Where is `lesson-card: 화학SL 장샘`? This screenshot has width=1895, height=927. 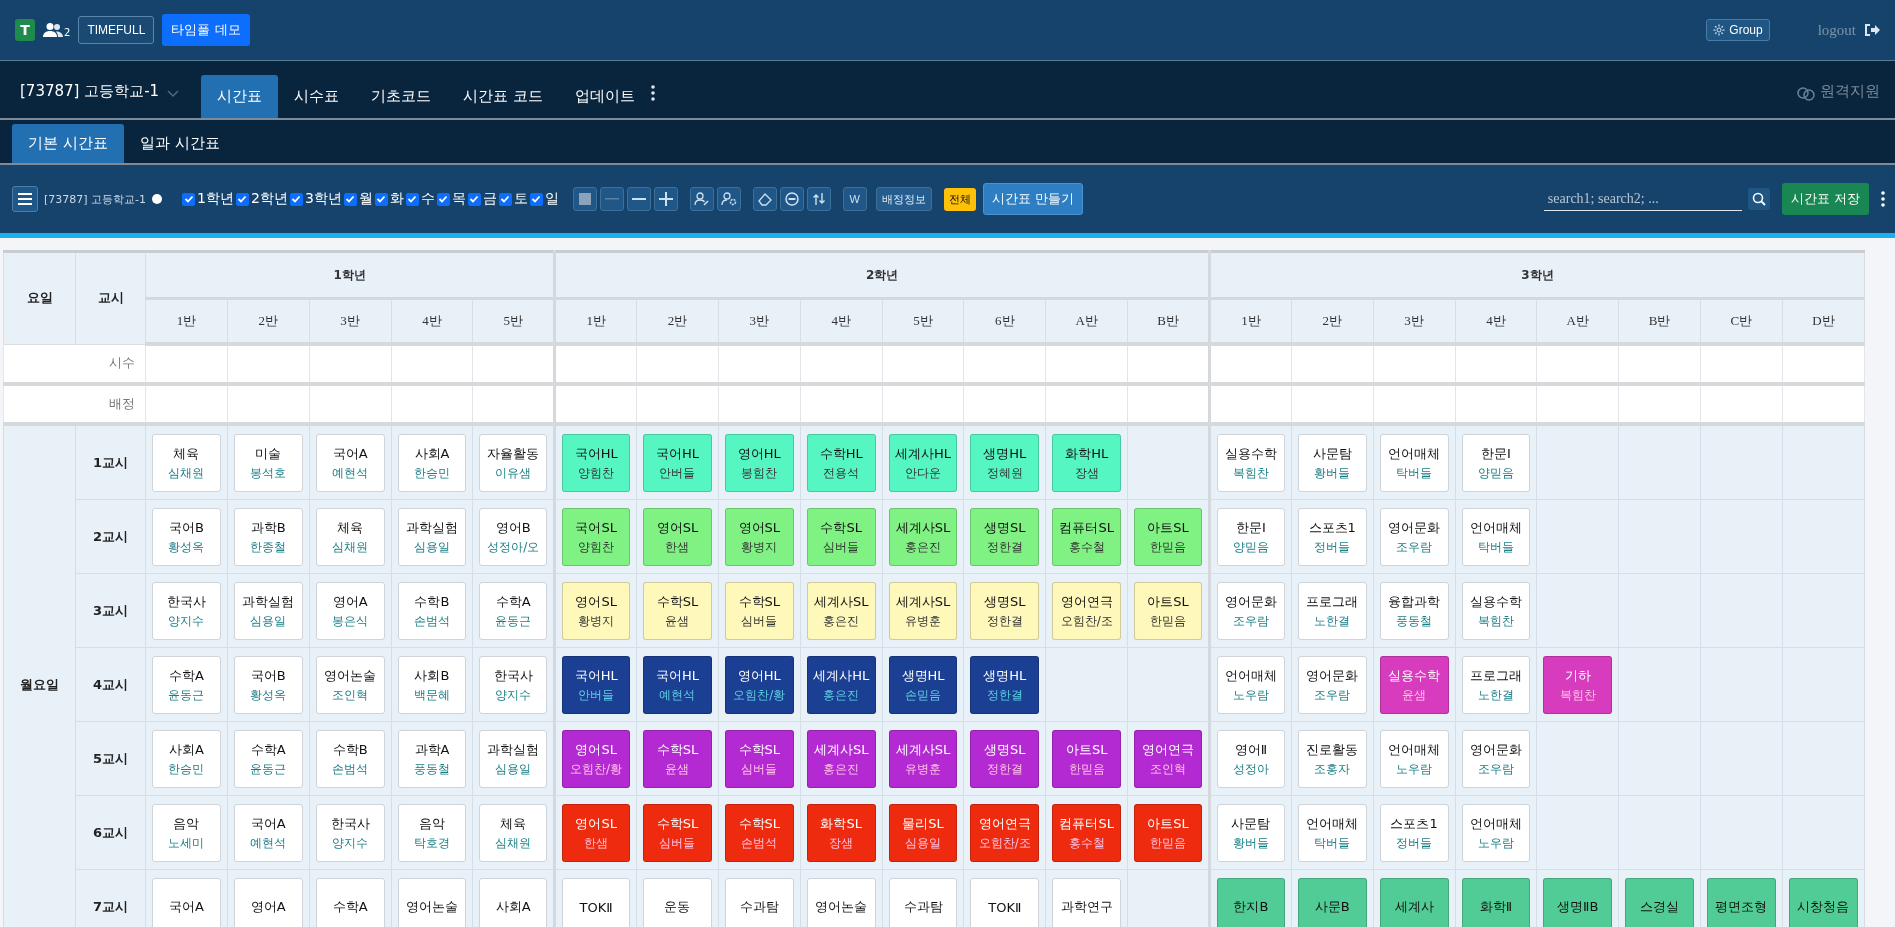 lesson-card: 화학SL 장샘 is located at coordinates (841, 833).